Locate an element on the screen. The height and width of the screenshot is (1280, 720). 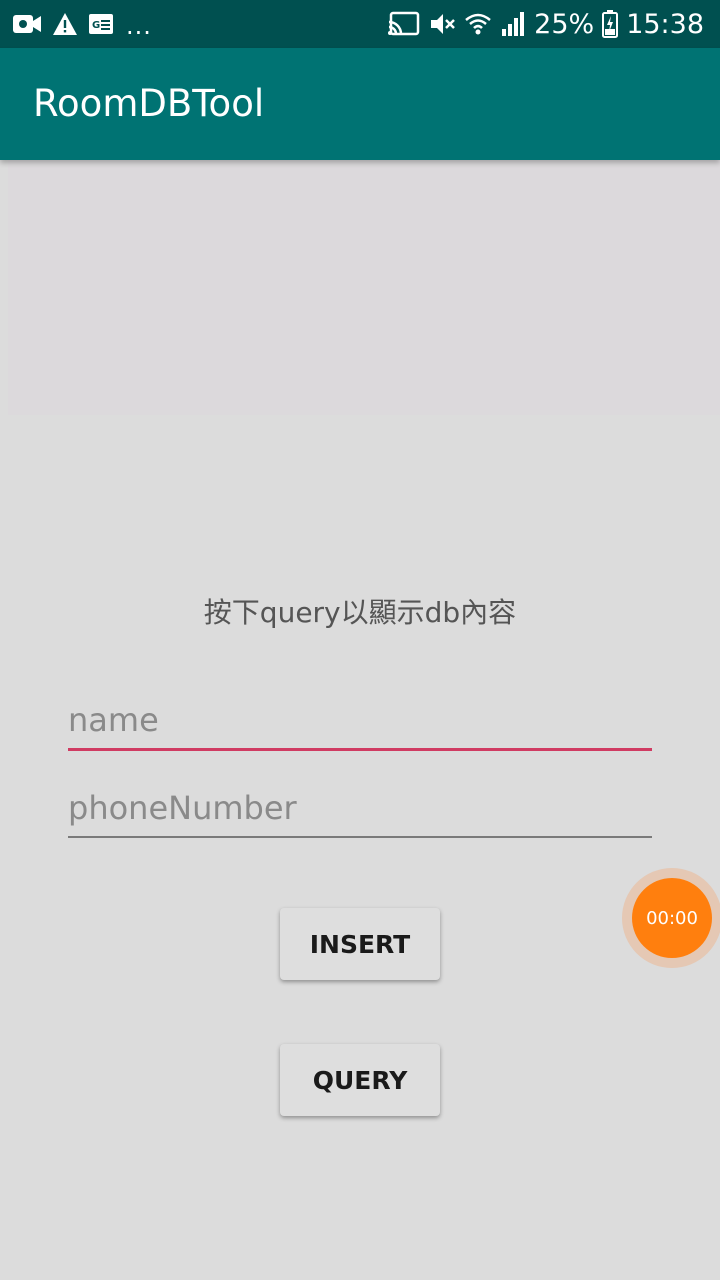
name-input is located at coordinates (360, 720).